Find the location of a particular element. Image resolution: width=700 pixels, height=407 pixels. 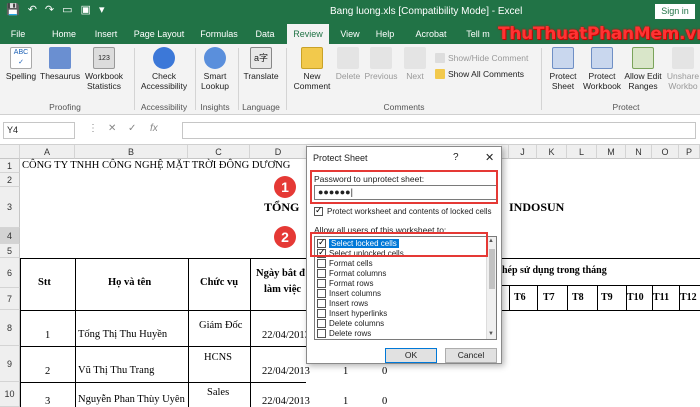

row-header: 8 is located at coordinates (10, 328).